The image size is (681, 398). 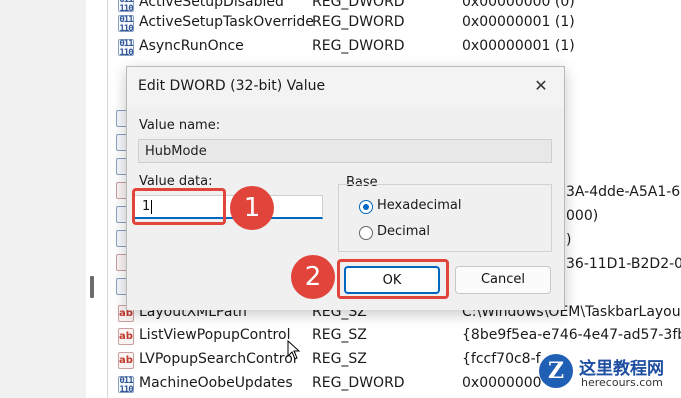 I want to click on dialog-title: Edit DWORD (32-bit) Value, so click(x=232, y=86).